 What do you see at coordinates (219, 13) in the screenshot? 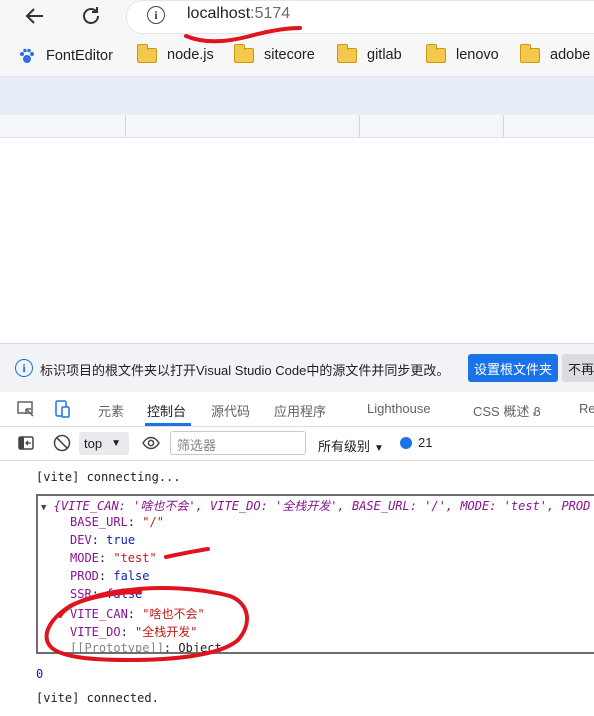
I see `address-host: localhost` at bounding box center [219, 13].